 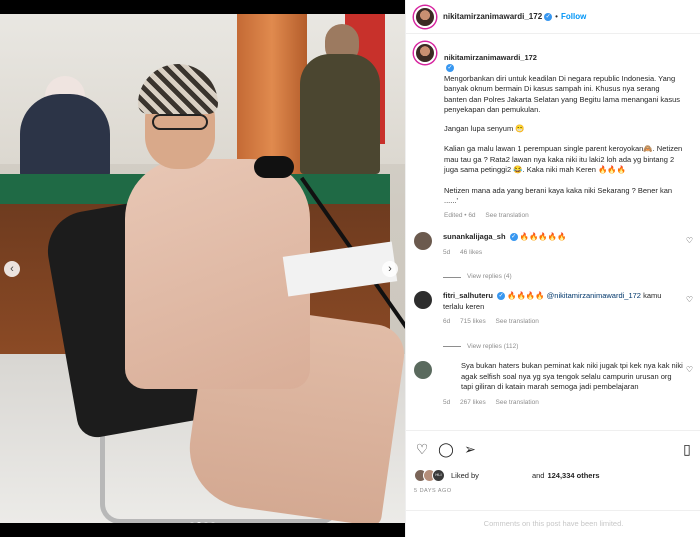 I want to click on comment-text: 🔥🔥🔥🔥🔥, so click(x=543, y=236).